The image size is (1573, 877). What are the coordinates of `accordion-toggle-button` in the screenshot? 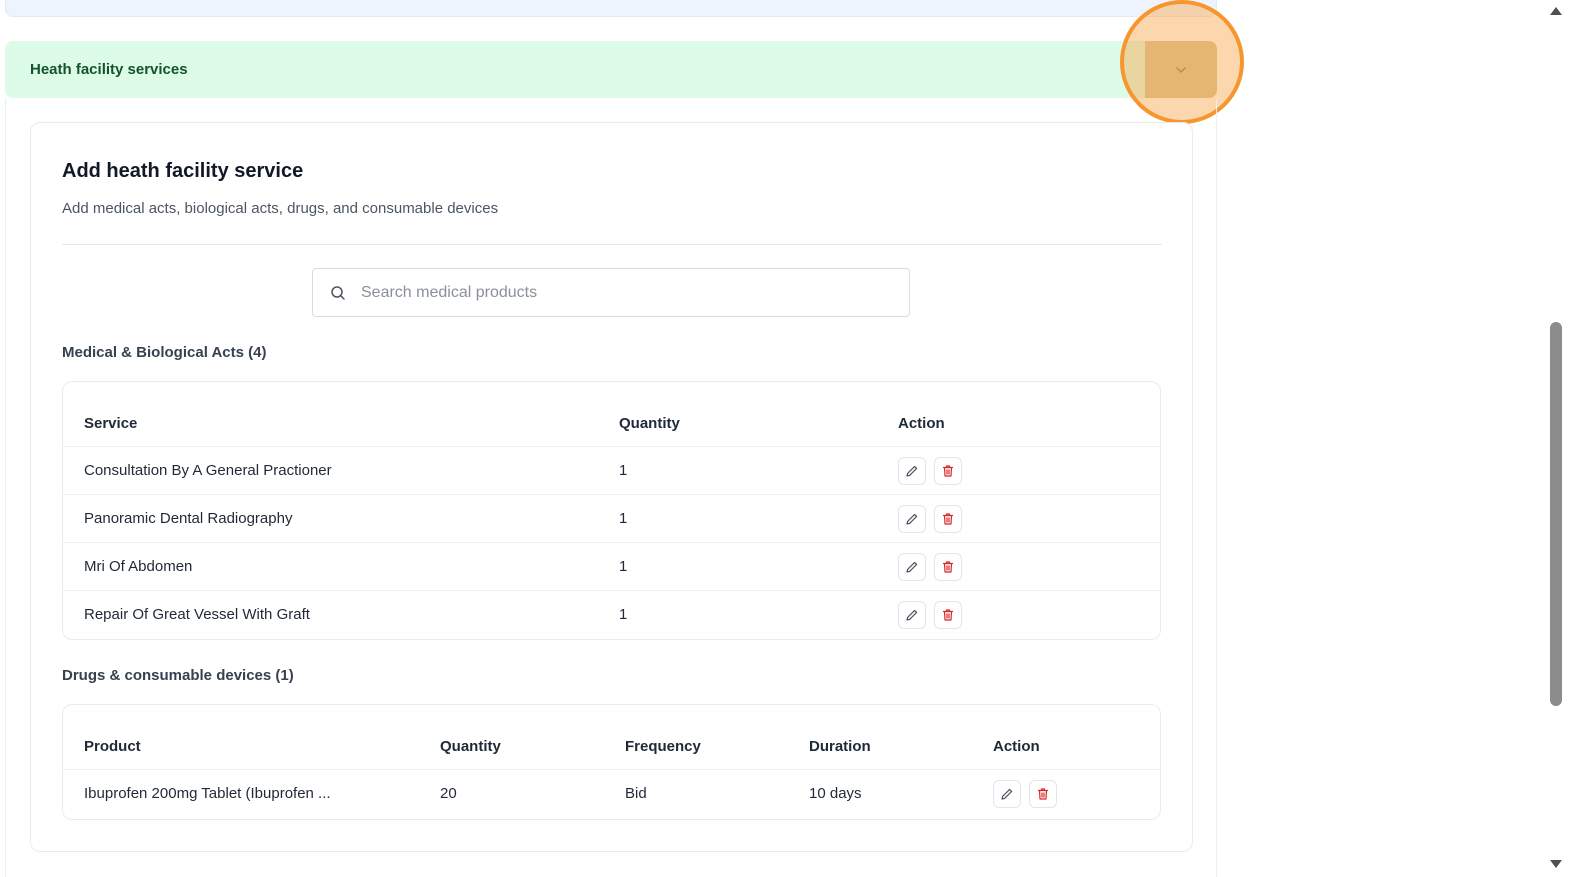 It's located at (1181, 69).